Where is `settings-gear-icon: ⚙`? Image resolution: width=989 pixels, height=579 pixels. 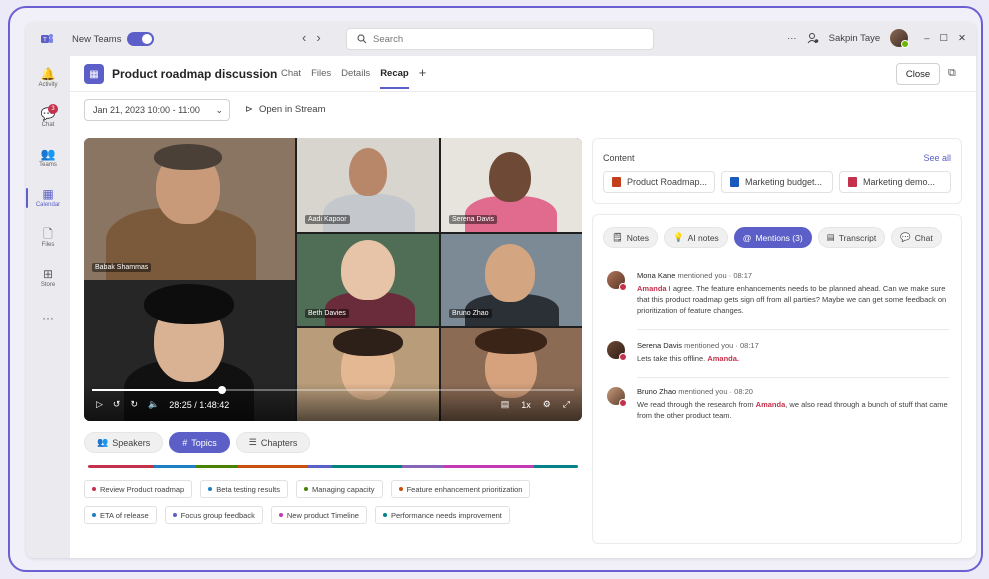
settings-gear-icon: ⚙ is located at coordinates (547, 404).